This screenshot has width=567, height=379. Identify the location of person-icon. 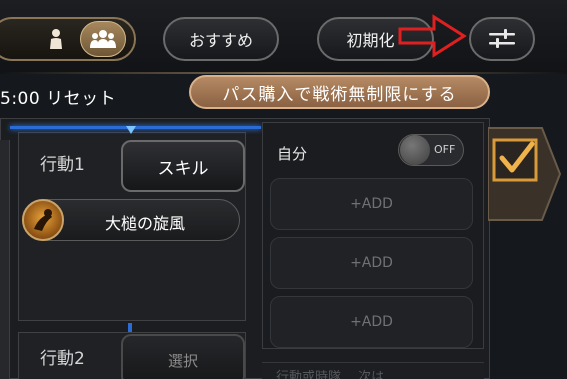
(56, 39).